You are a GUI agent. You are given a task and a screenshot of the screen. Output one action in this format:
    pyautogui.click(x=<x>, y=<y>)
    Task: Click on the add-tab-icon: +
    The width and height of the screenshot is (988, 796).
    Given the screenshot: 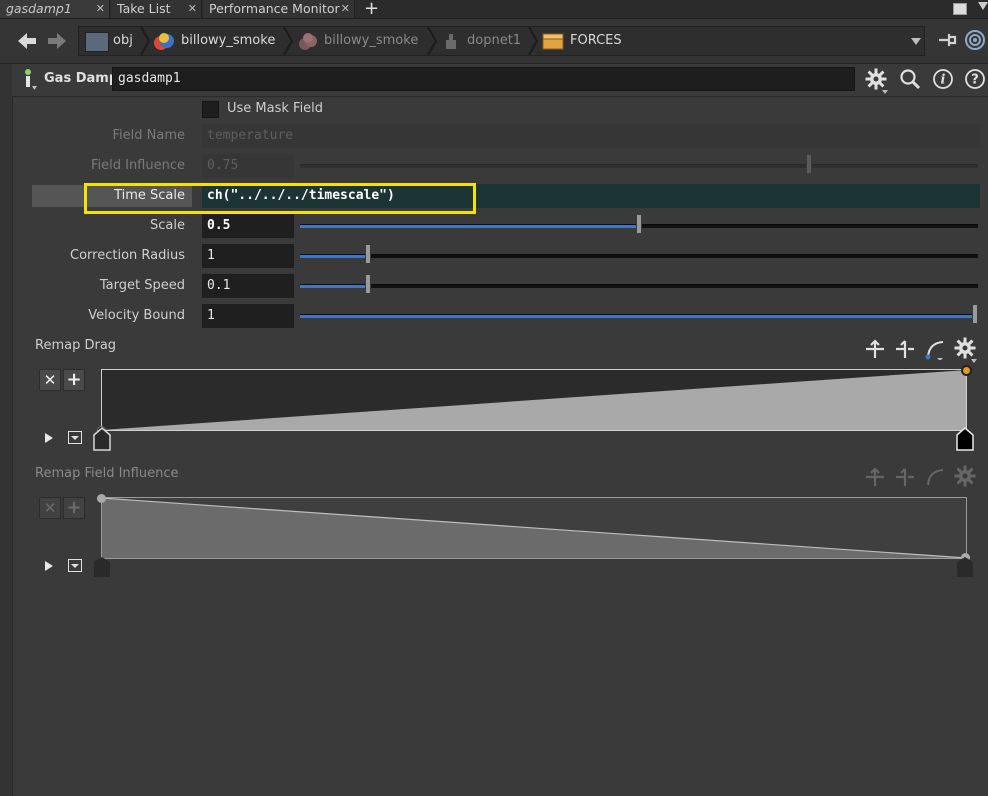 What is the action you would take?
    pyautogui.click(x=371, y=9)
    